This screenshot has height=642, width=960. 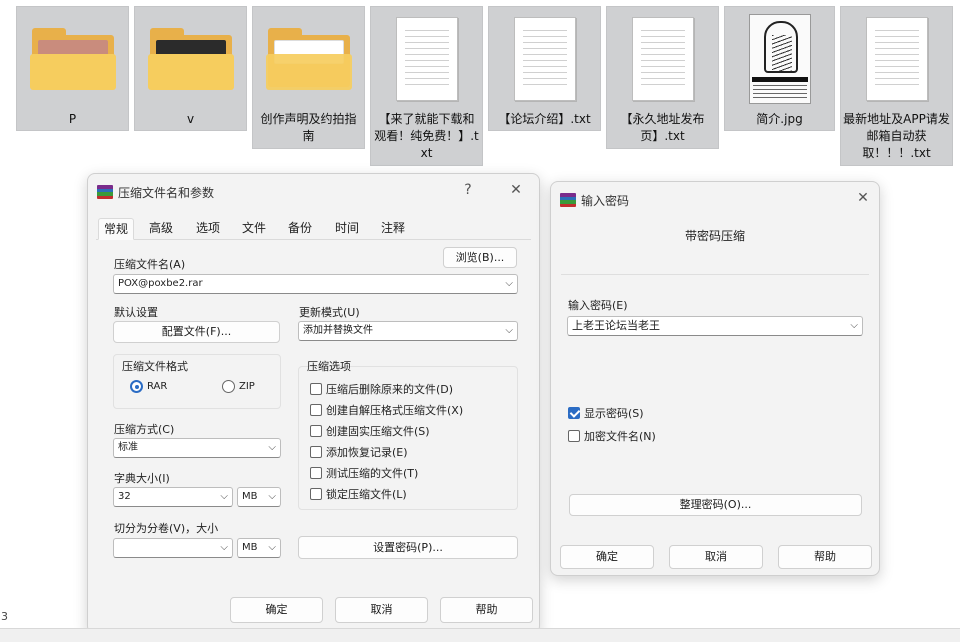 I want to click on option-test: 测试压缩的文件(T), so click(x=364, y=473).